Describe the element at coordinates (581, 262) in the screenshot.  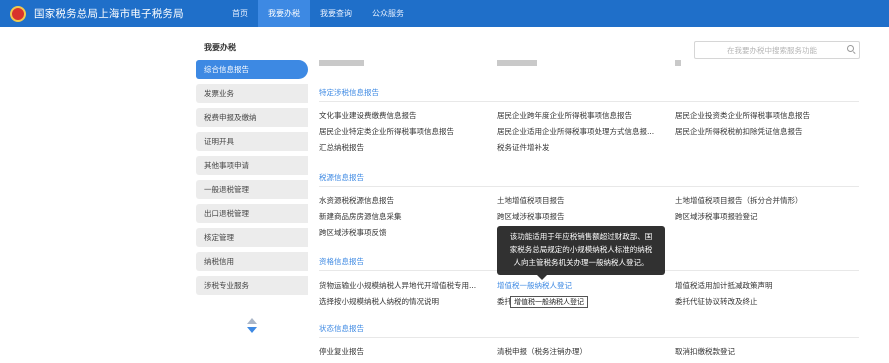
I see `tooltip-line: 人向主管税务机关办理一般纳税人登记。` at that location.